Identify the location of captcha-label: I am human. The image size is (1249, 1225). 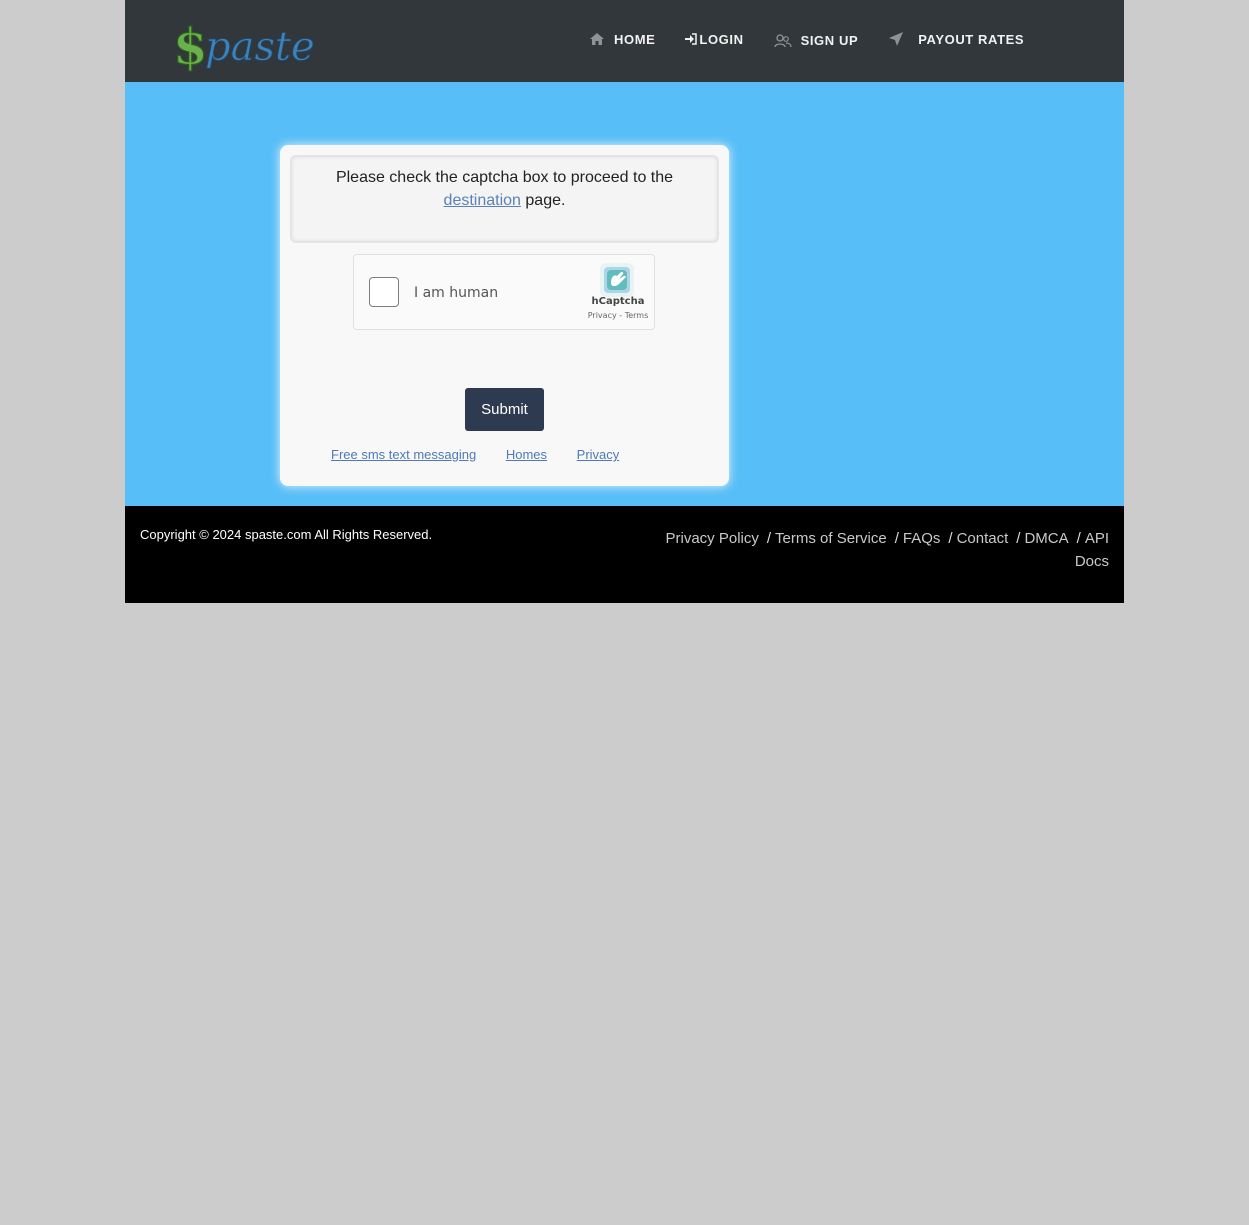
(456, 293).